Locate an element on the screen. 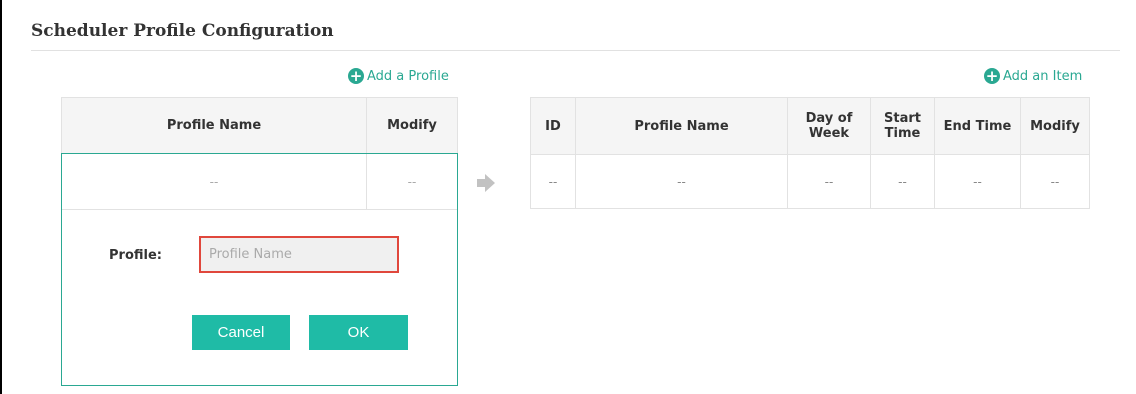 This screenshot has width=1136, height=394. arrow-right-icon is located at coordinates (486, 183).